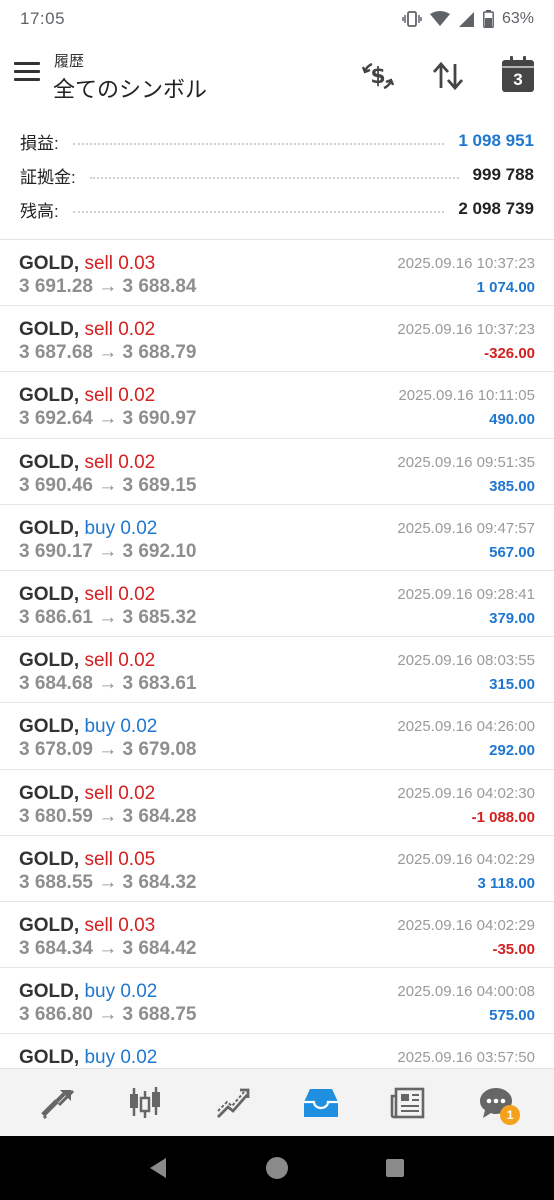 The image size is (554, 1200). Describe the element at coordinates (466, 727) in the screenshot. I see `deal-time: 2025.09.16 04:26:00` at that location.